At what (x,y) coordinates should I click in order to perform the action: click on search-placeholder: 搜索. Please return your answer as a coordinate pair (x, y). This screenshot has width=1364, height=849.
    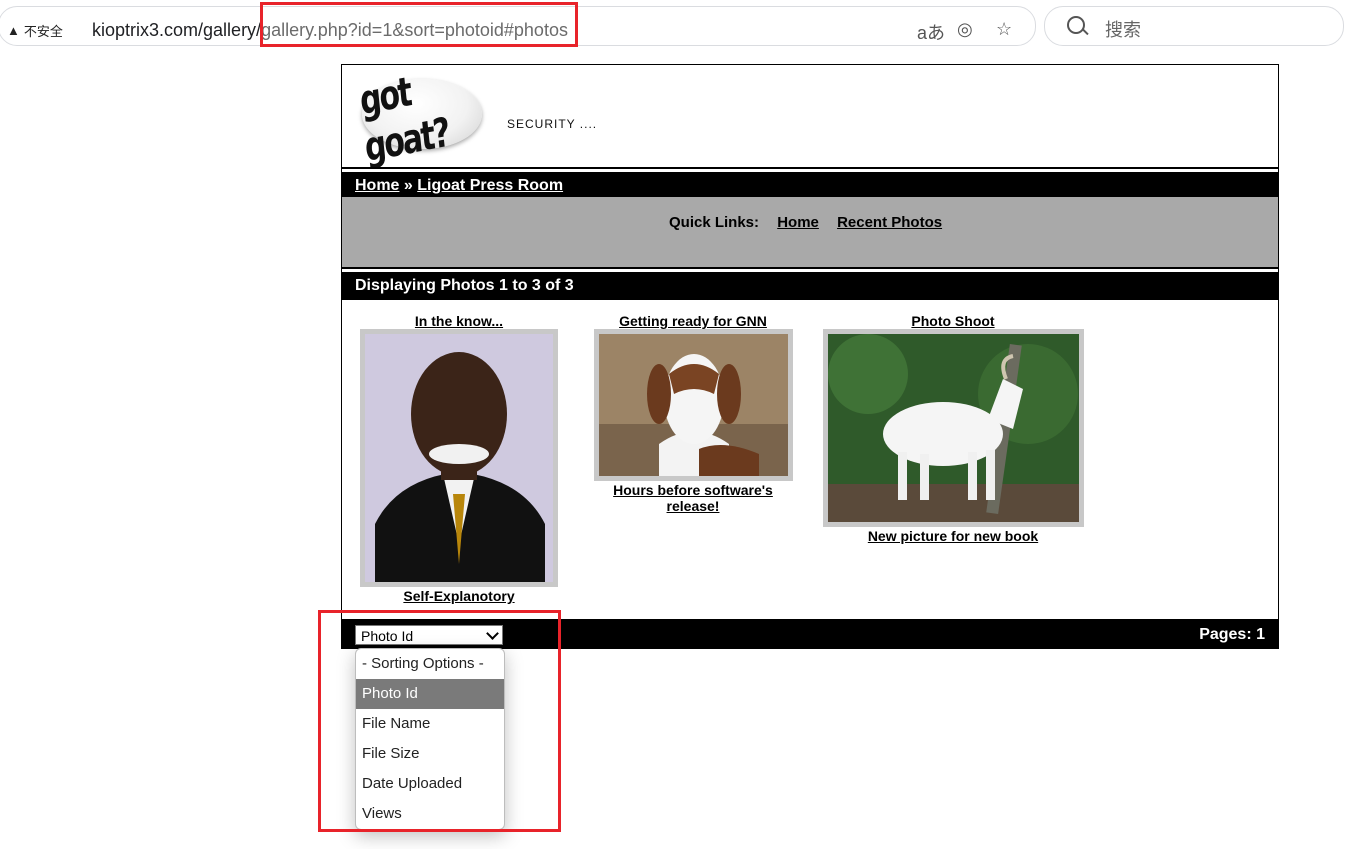
    Looking at the image, I should click on (1123, 30).